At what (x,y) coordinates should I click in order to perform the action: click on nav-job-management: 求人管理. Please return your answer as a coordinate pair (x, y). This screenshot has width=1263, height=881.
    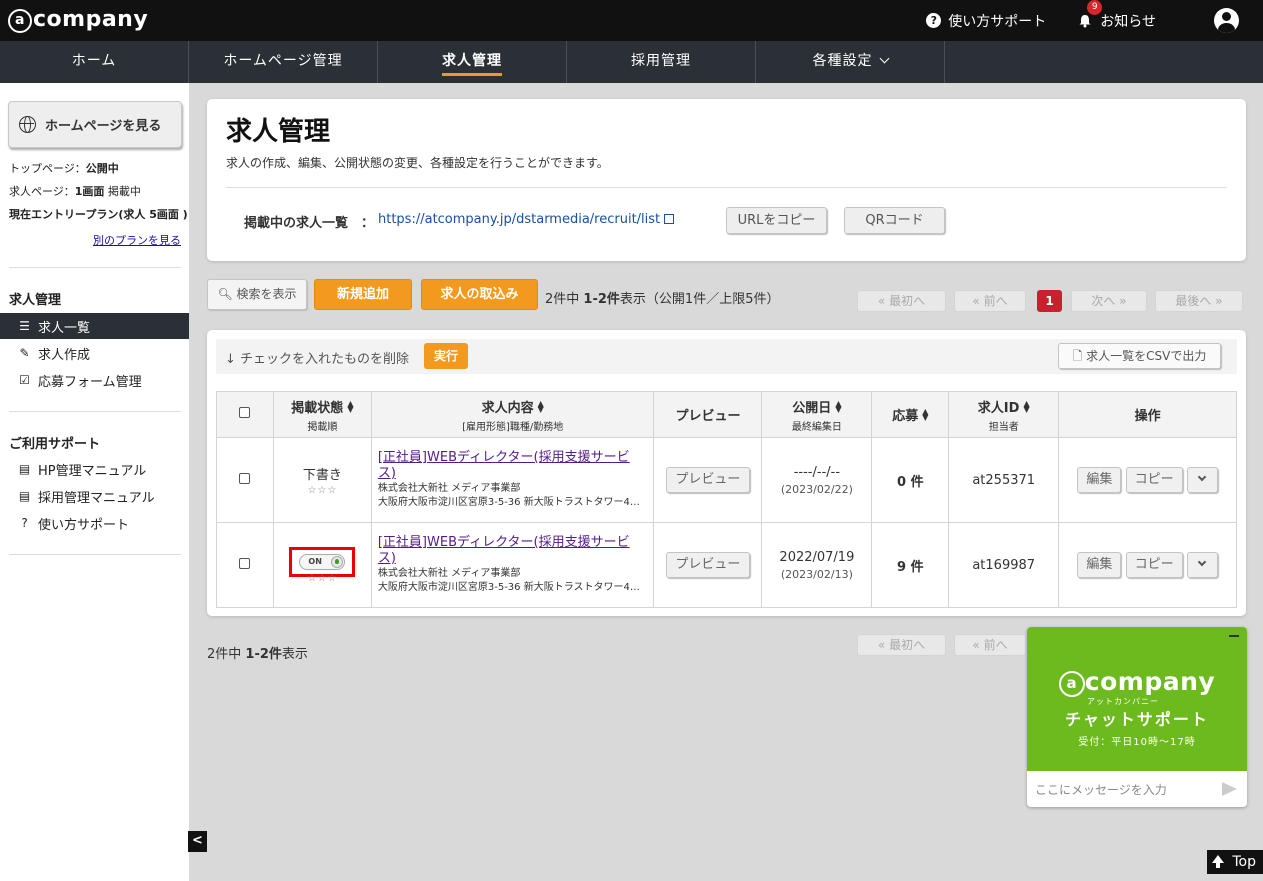
    Looking at the image, I should click on (472, 62).